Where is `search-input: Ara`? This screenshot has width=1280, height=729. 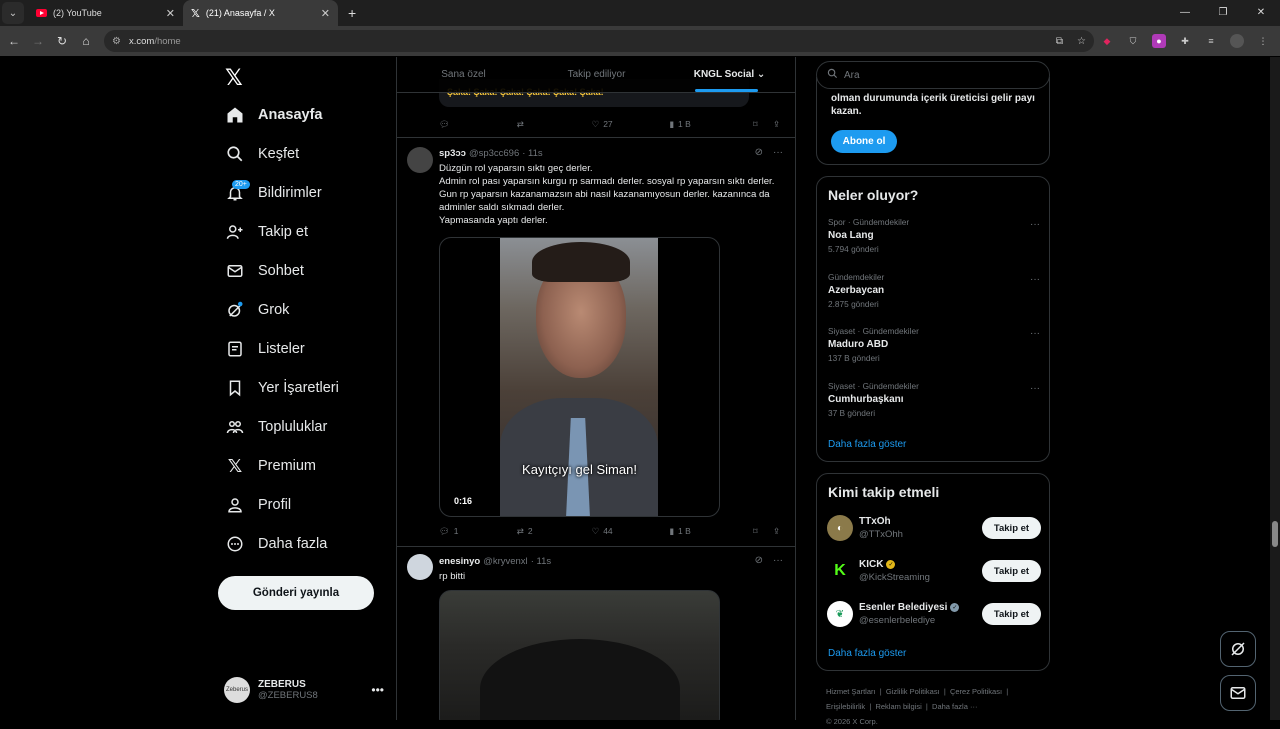 search-input: Ara is located at coordinates (933, 75).